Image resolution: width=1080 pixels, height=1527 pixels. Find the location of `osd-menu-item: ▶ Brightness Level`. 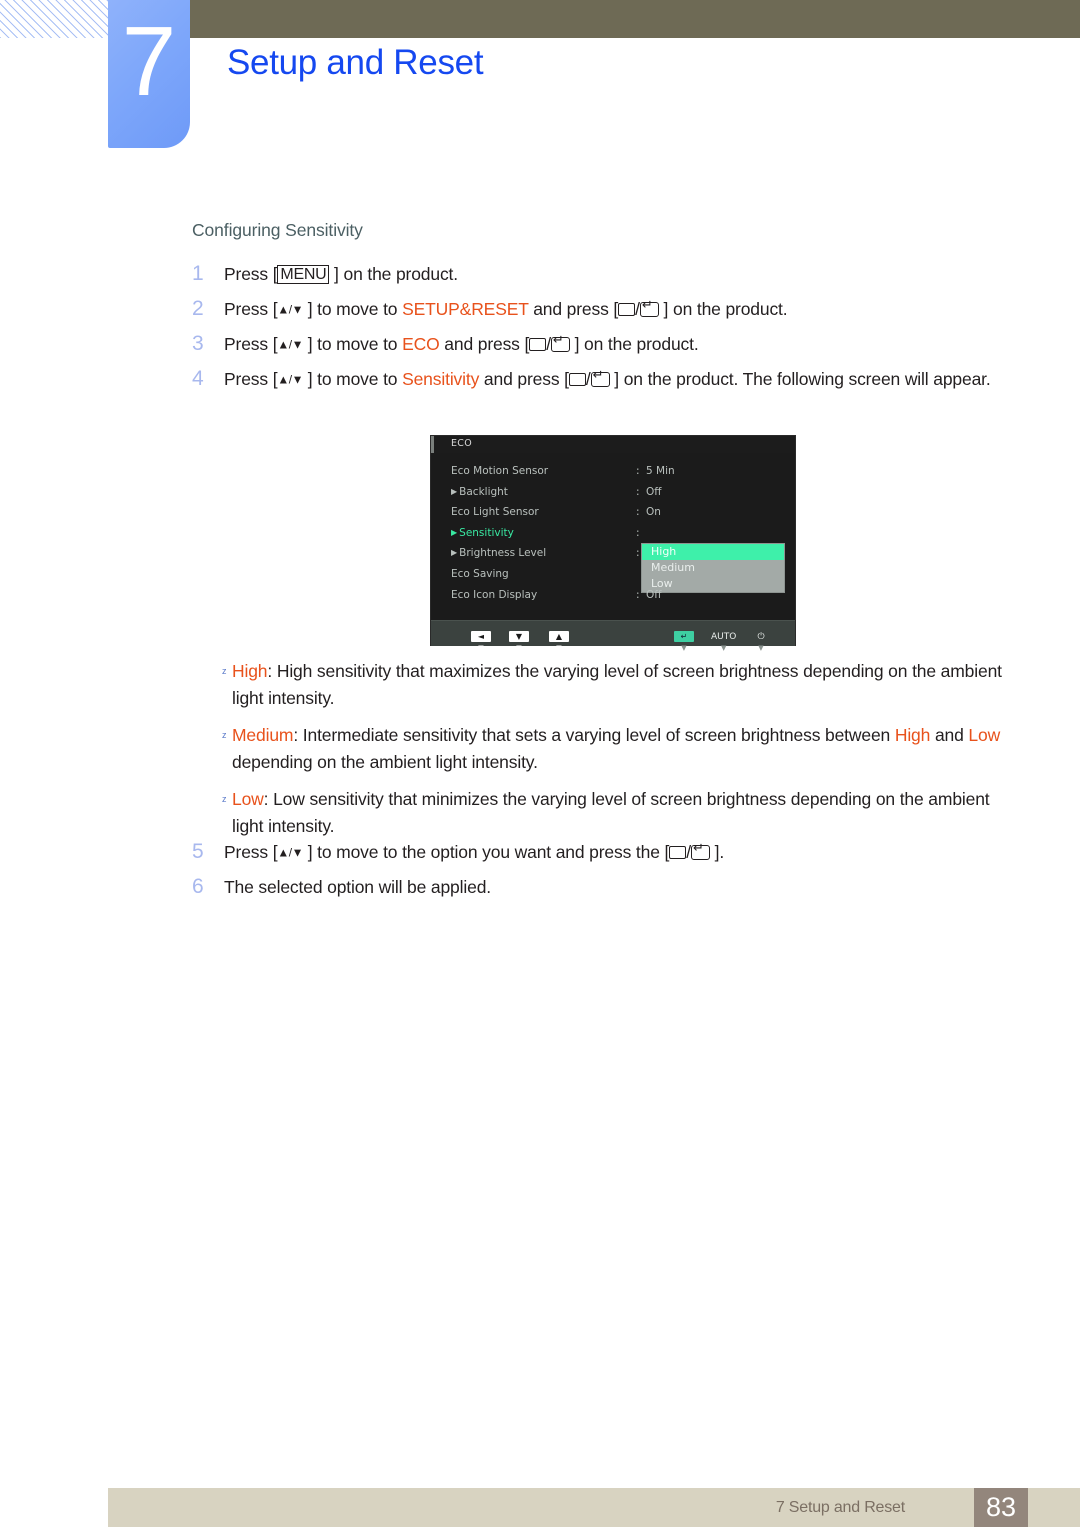

osd-menu-item: ▶ Brightness Level is located at coordinates (498, 553).